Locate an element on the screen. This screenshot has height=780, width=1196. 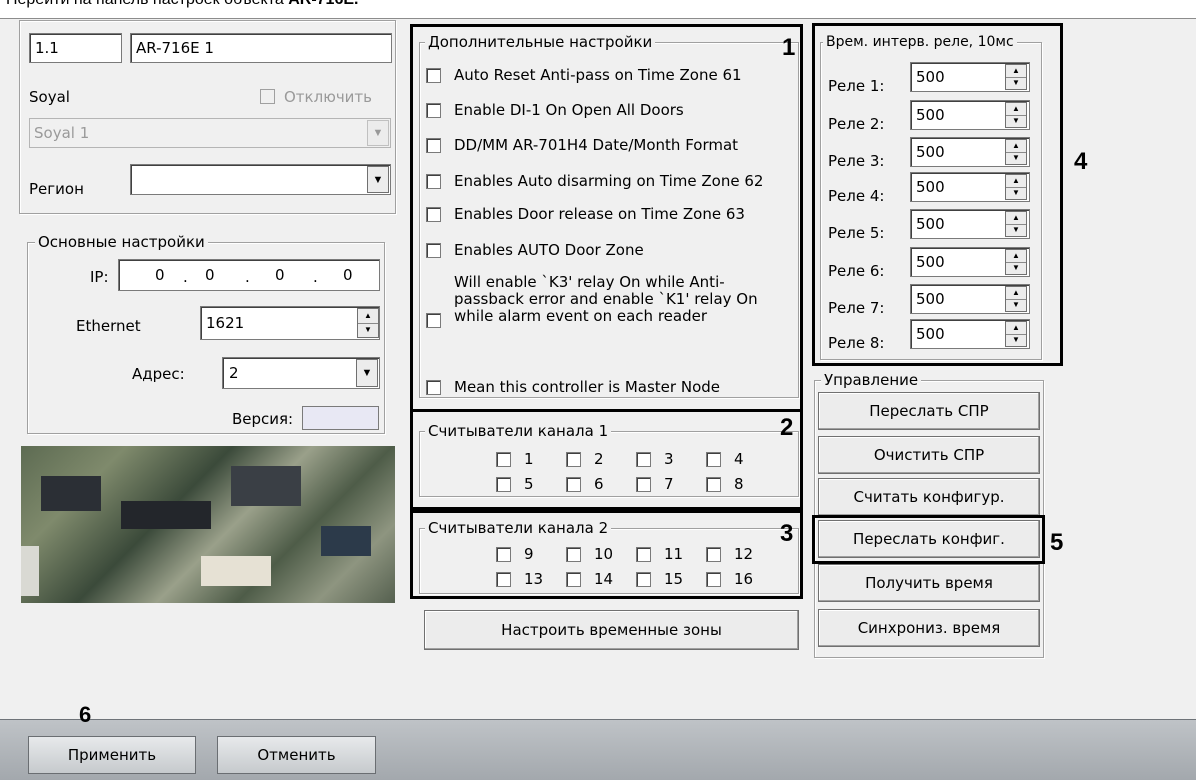
object-id-field: 1.1 is located at coordinates (75, 48).